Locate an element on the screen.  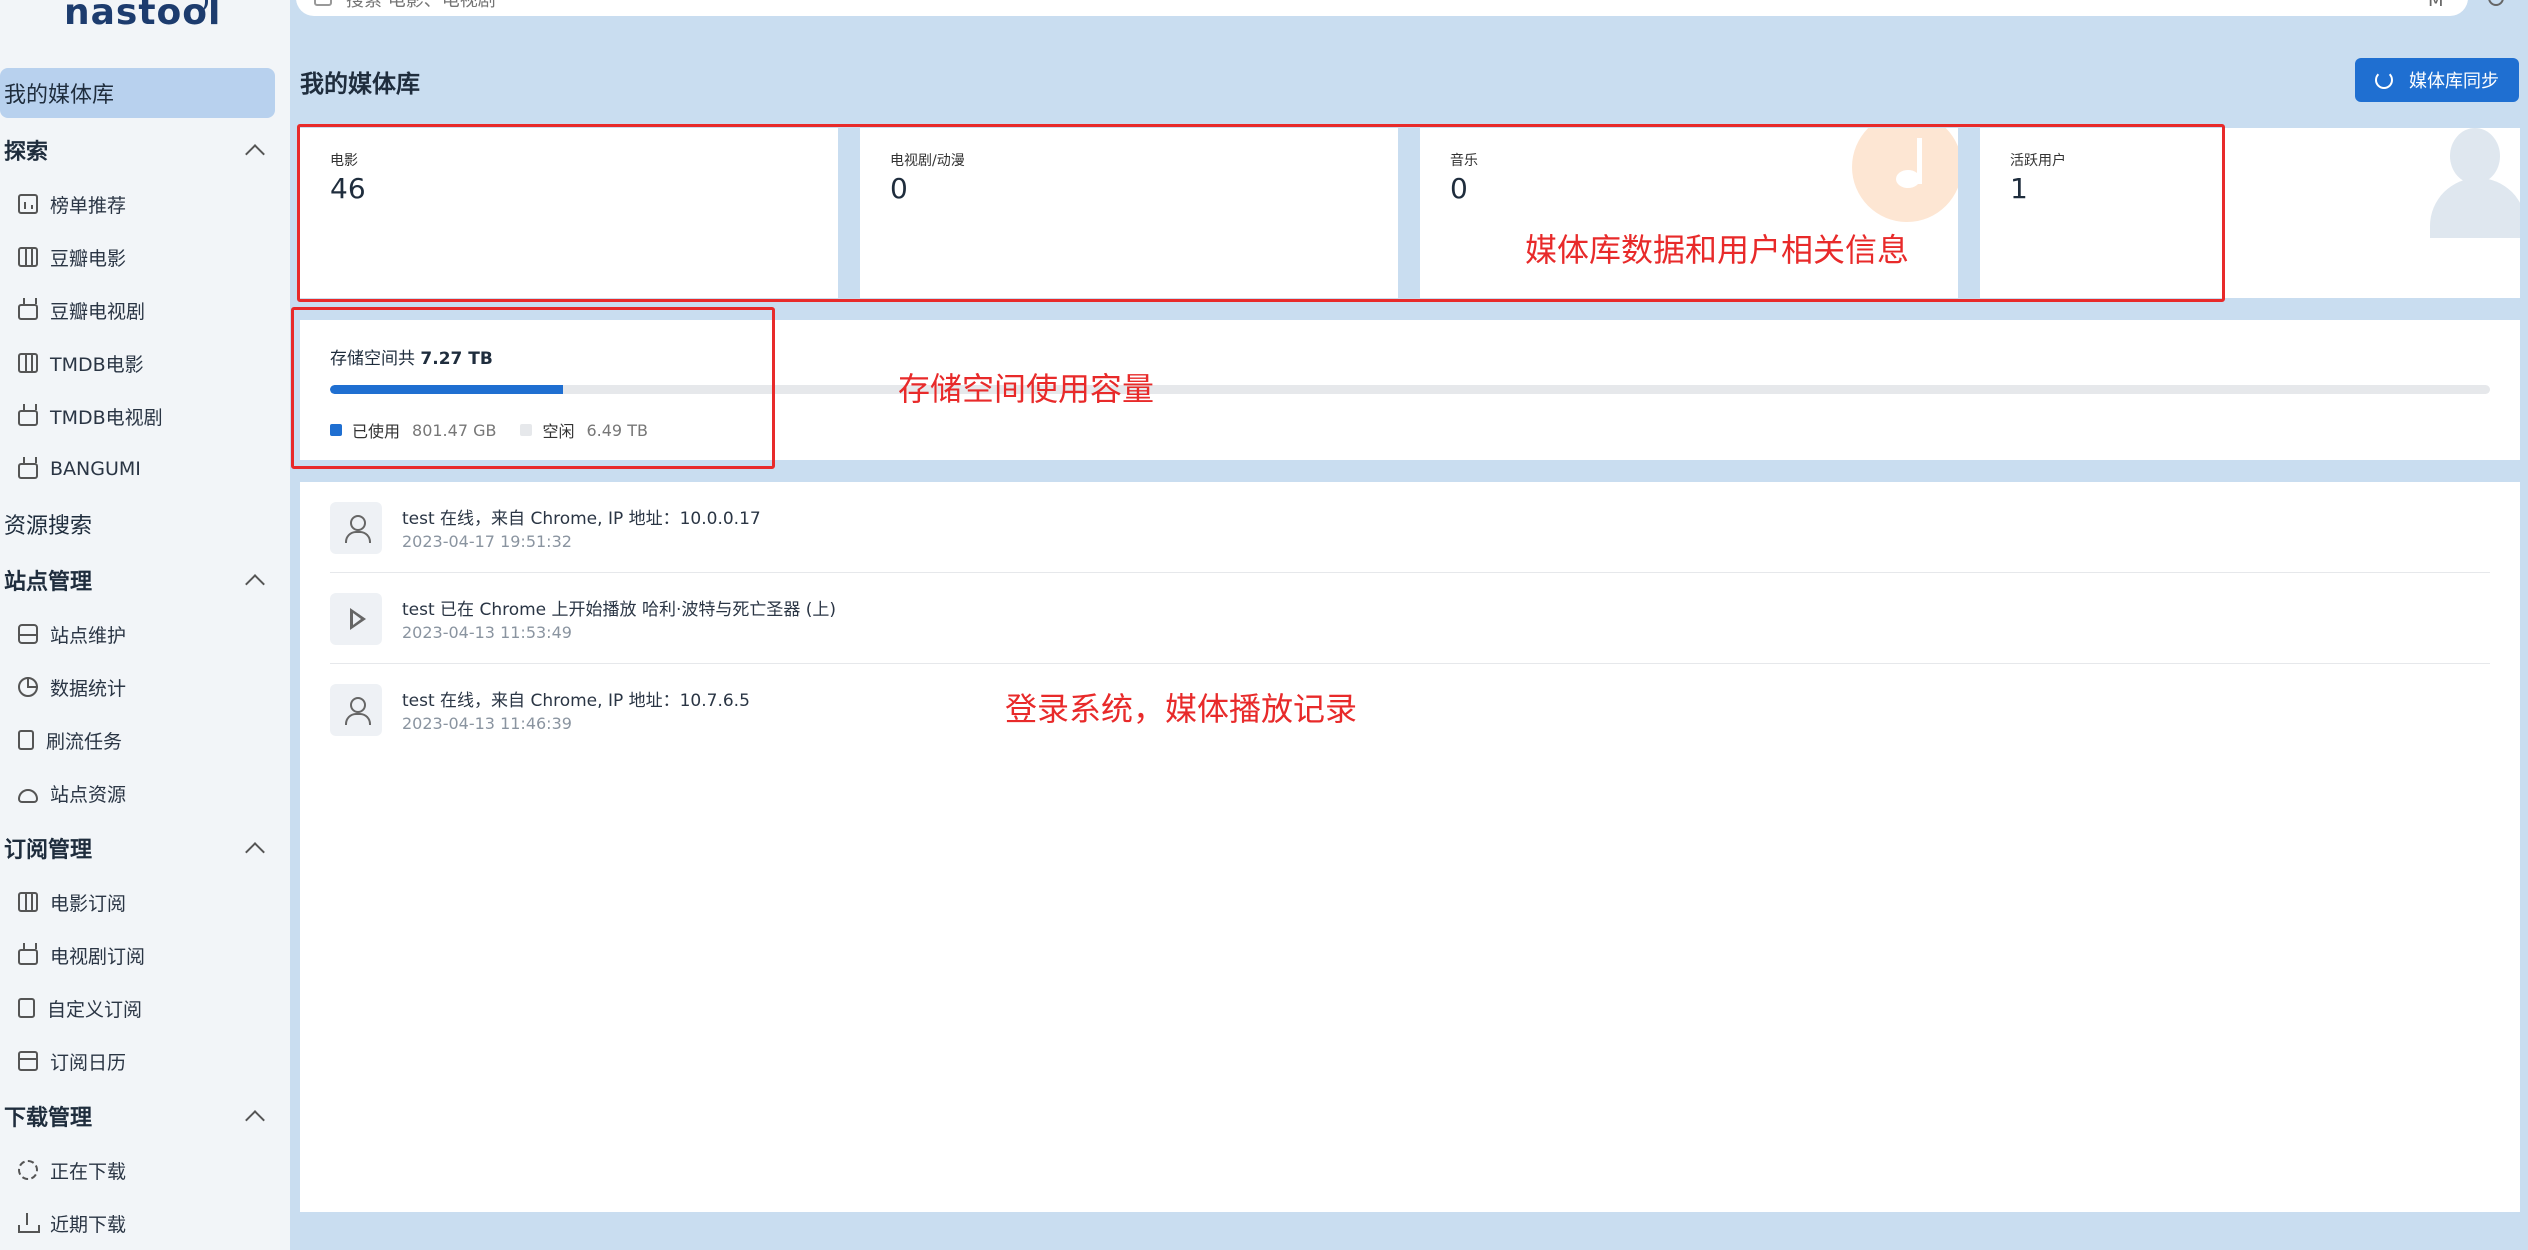
storage-card: 存储空间共 7.27 TB 已使用 801.47 GB 空闲 6.49 TB is located at coordinates (1410, 390).